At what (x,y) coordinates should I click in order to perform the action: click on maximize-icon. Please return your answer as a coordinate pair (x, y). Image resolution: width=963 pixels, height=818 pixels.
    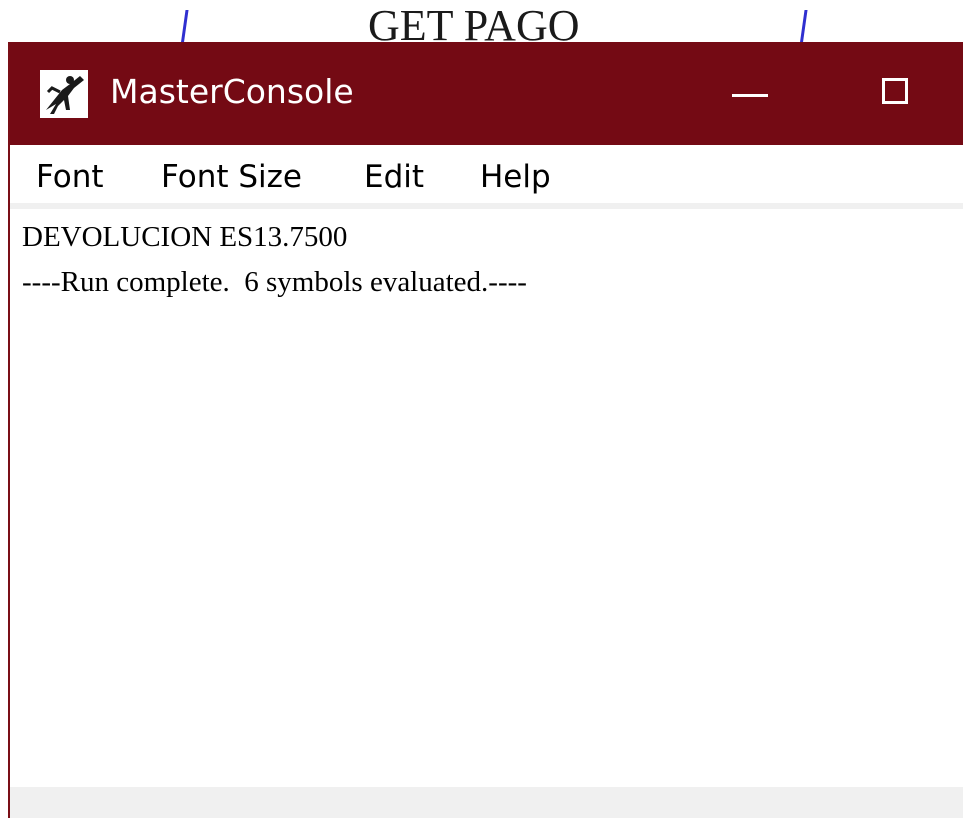
    Looking at the image, I should click on (895, 91).